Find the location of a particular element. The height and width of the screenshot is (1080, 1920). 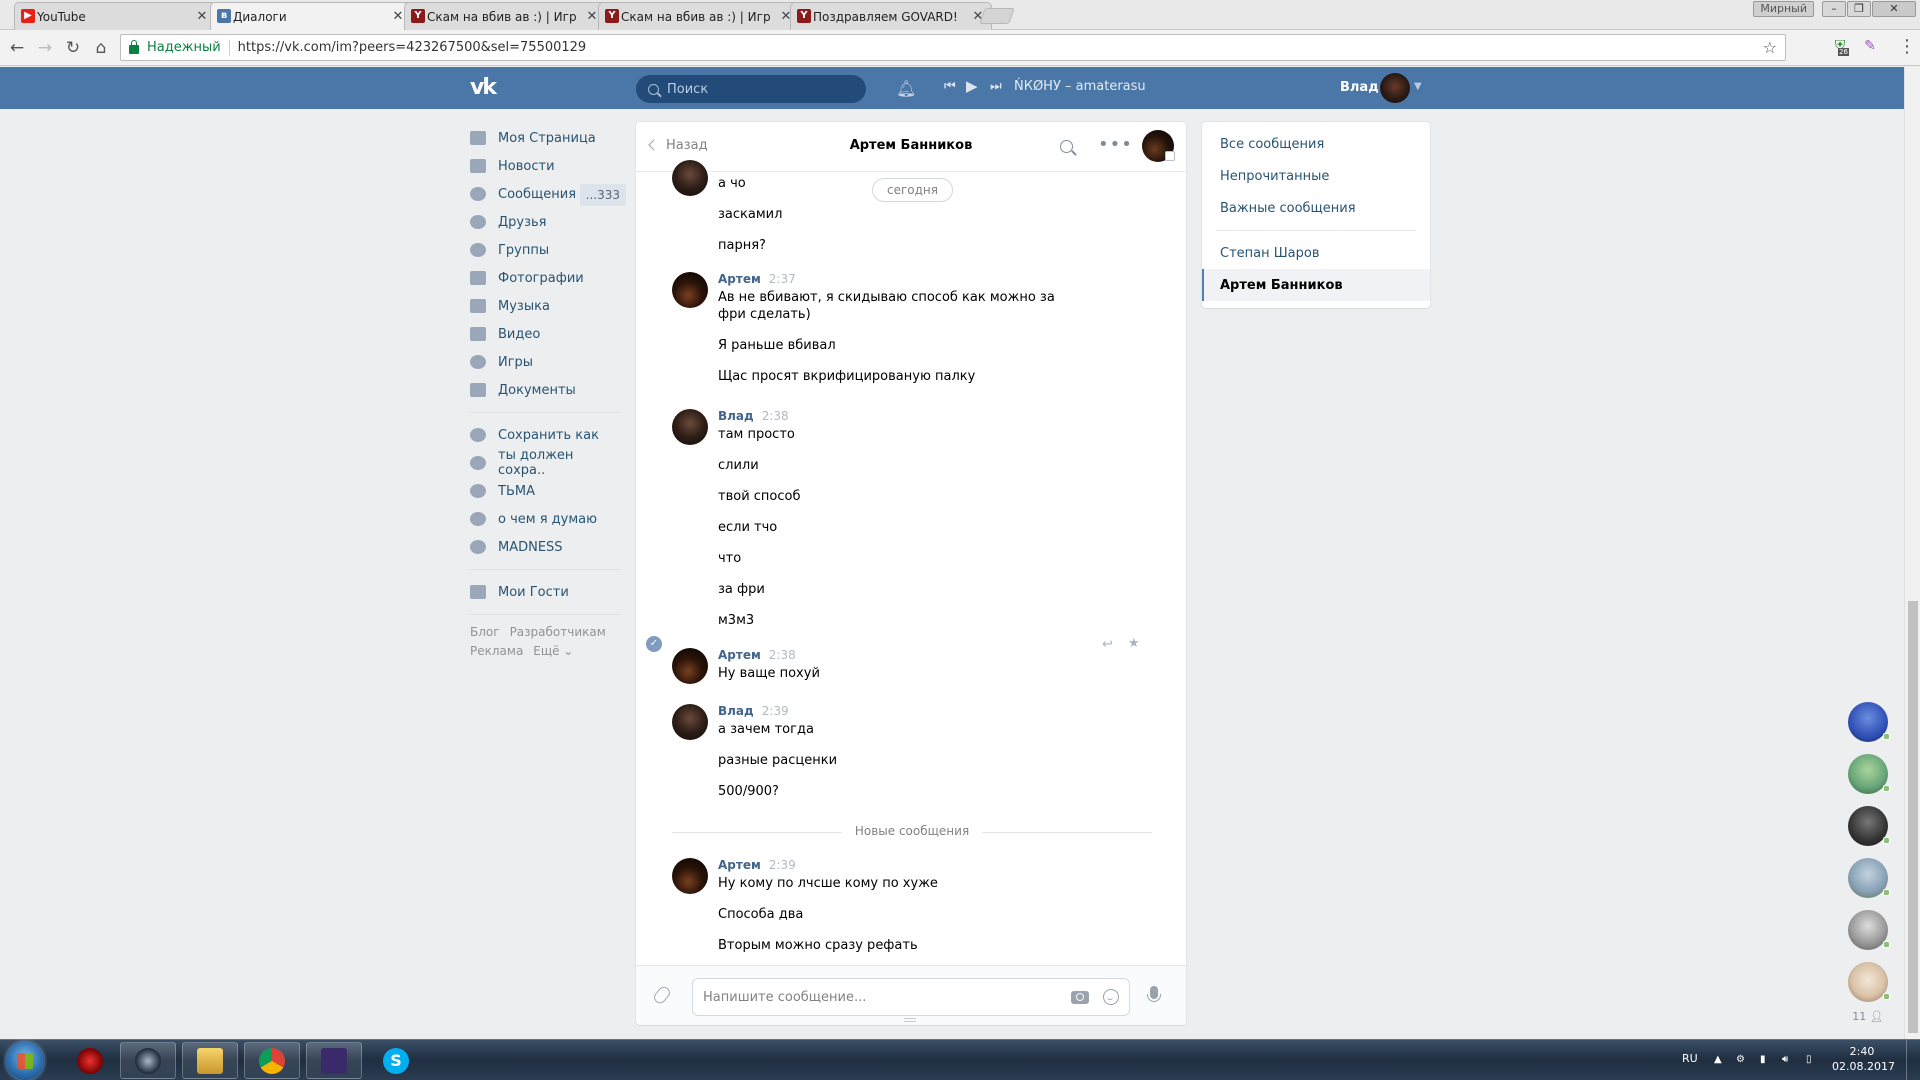

bookmark-star-icon: ☆ is located at coordinates (1770, 47).